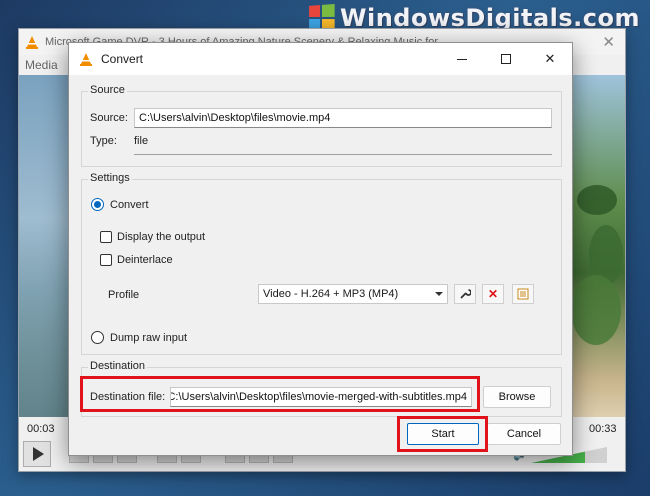  Describe the element at coordinates (124, 295) in the screenshot. I see `profile-label: Profile` at that location.